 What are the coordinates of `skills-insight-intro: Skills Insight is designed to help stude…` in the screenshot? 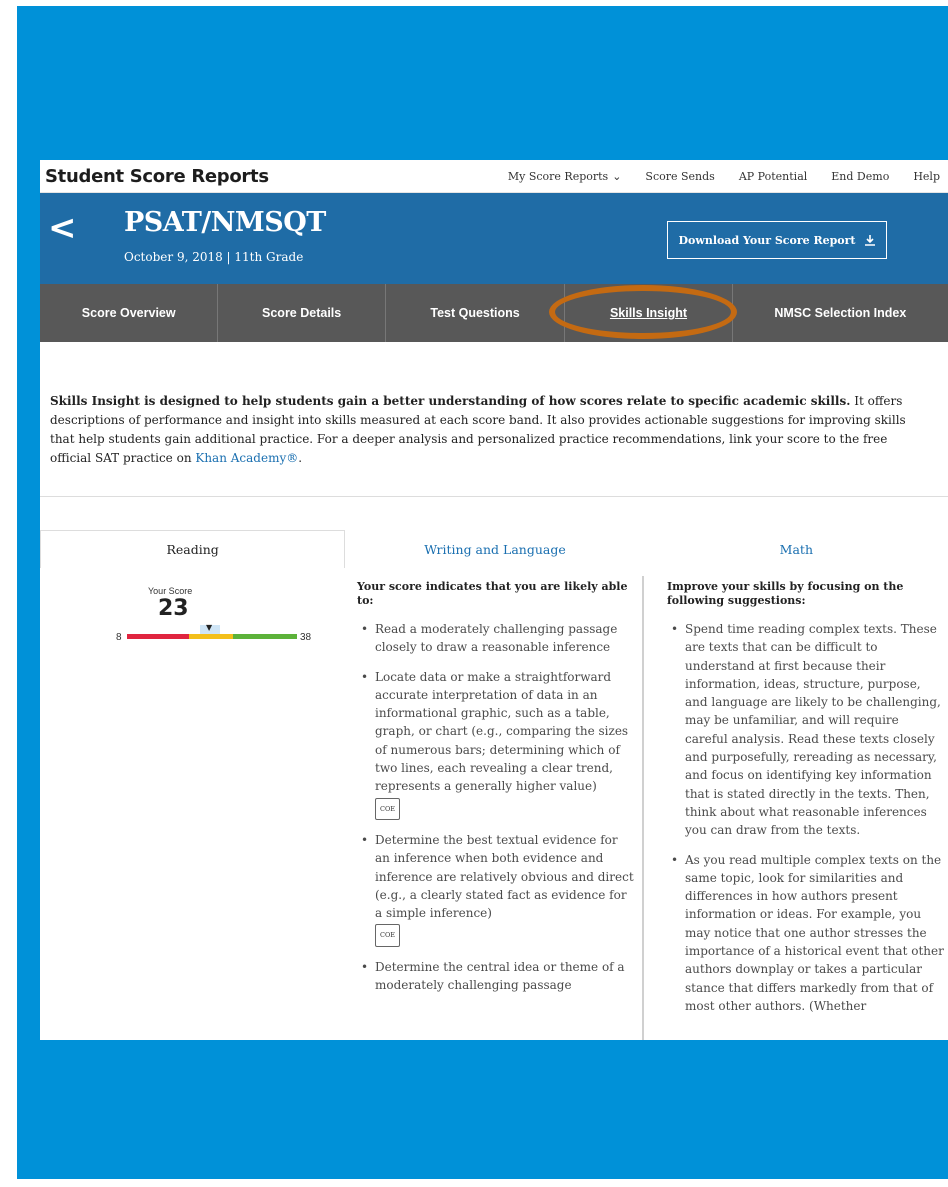 It's located at (494, 428).